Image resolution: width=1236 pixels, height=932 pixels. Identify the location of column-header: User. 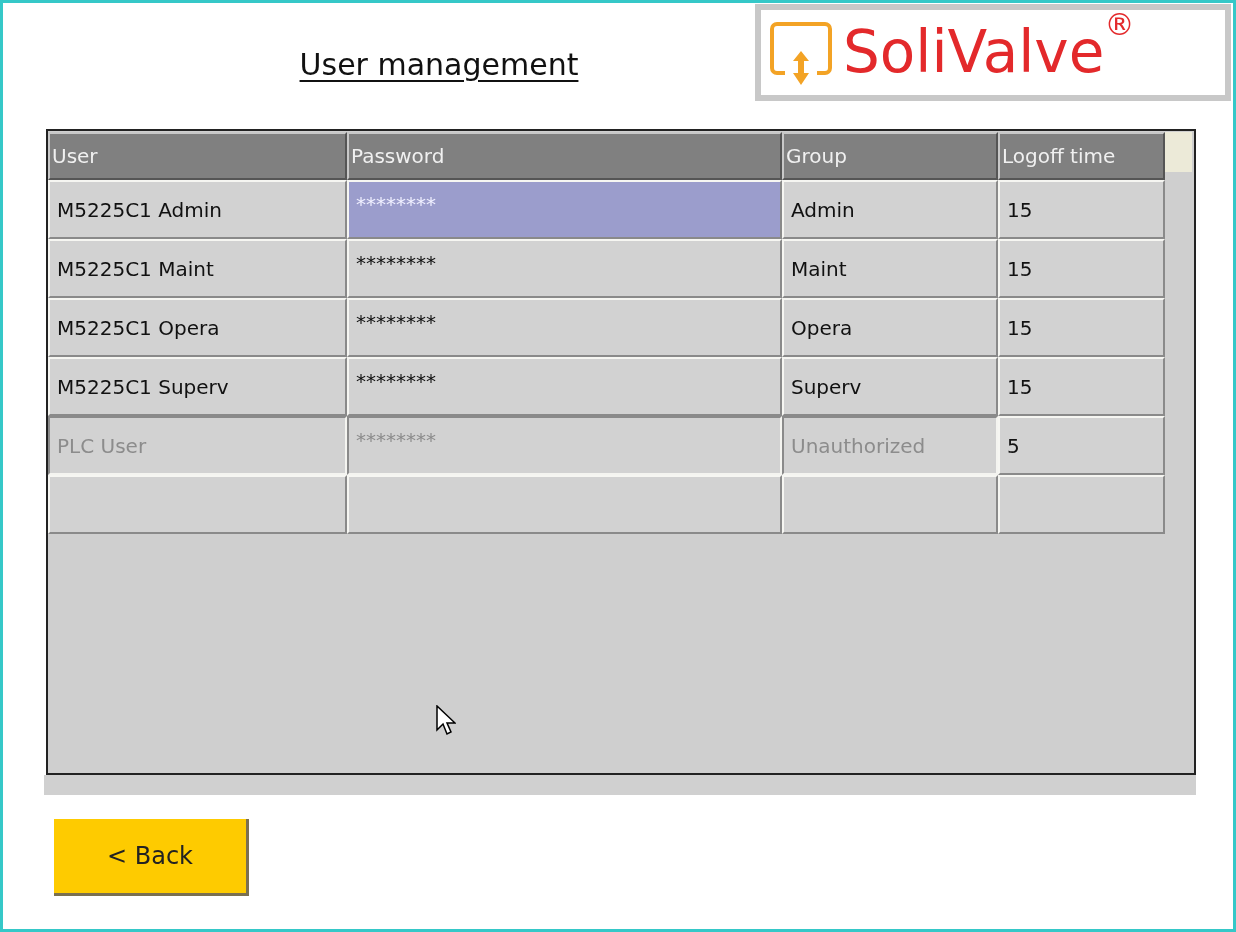
(197, 156).